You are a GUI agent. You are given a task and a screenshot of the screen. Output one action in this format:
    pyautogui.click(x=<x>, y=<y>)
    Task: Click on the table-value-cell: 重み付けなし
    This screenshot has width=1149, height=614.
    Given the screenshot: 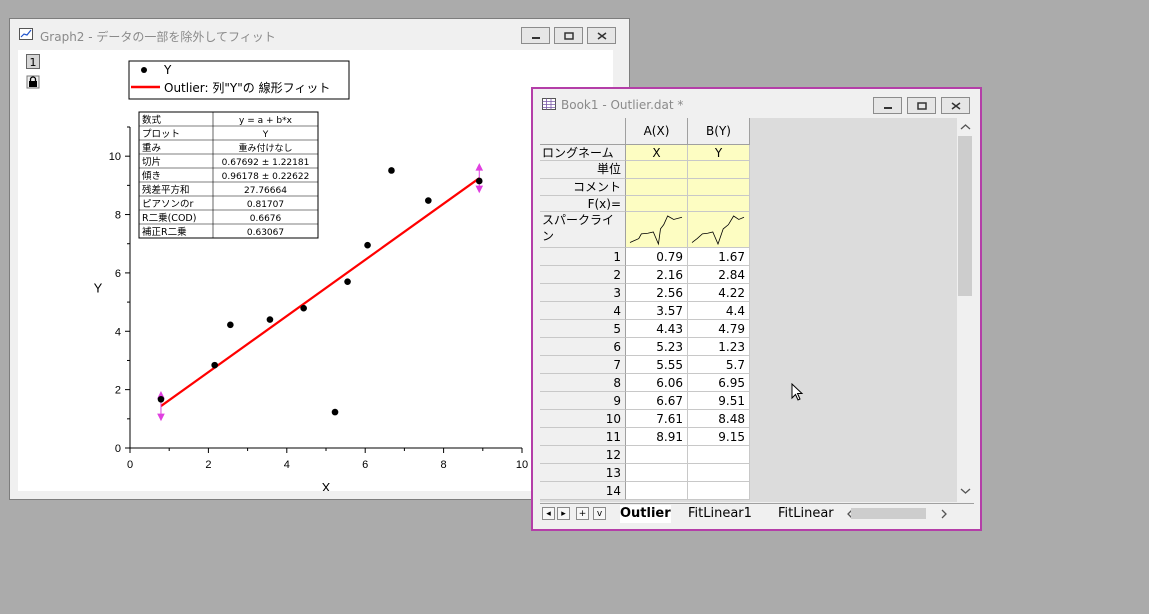 What is the action you would take?
    pyautogui.click(x=265, y=148)
    